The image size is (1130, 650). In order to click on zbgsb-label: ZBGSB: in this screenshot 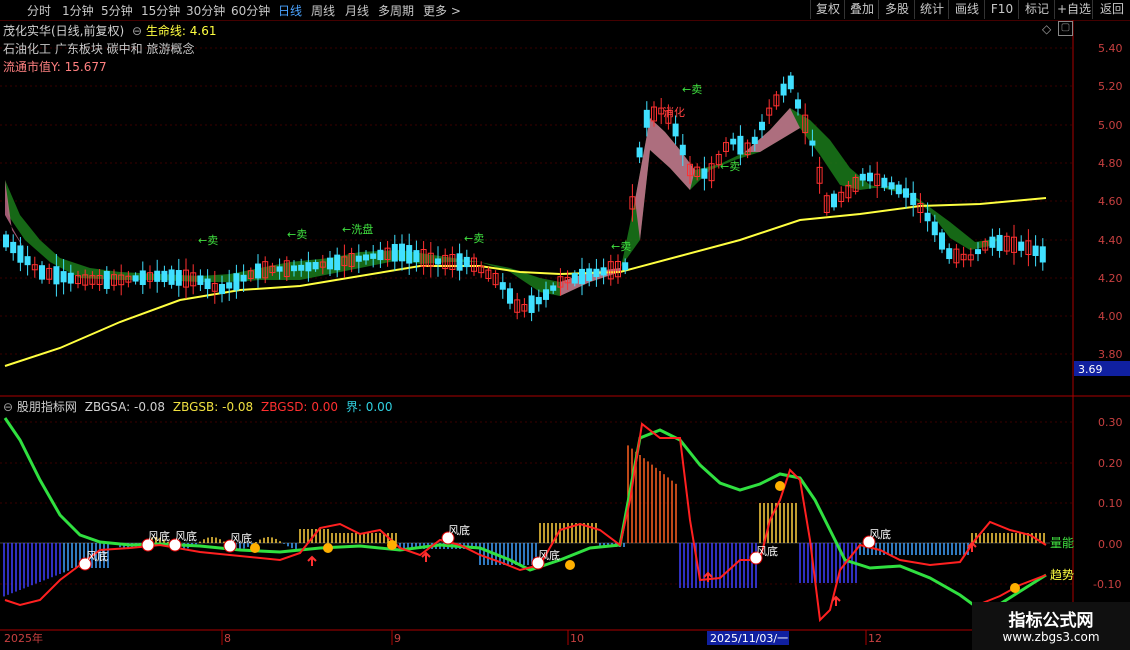, I will do `click(195, 407)`.